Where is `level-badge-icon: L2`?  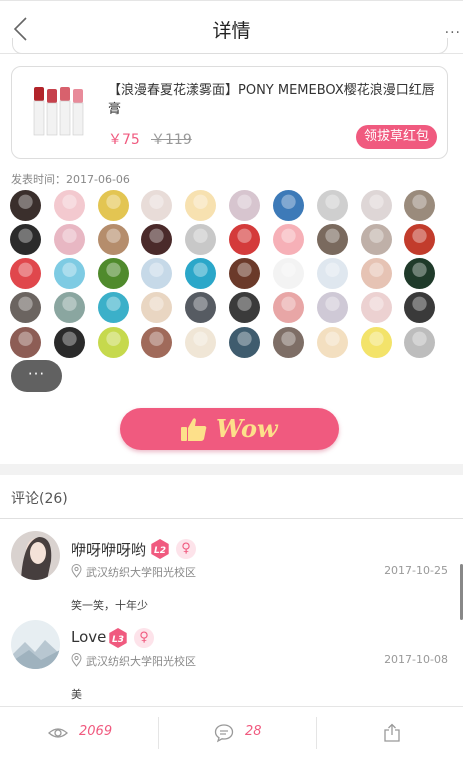 level-badge-icon: L2 is located at coordinates (160, 549).